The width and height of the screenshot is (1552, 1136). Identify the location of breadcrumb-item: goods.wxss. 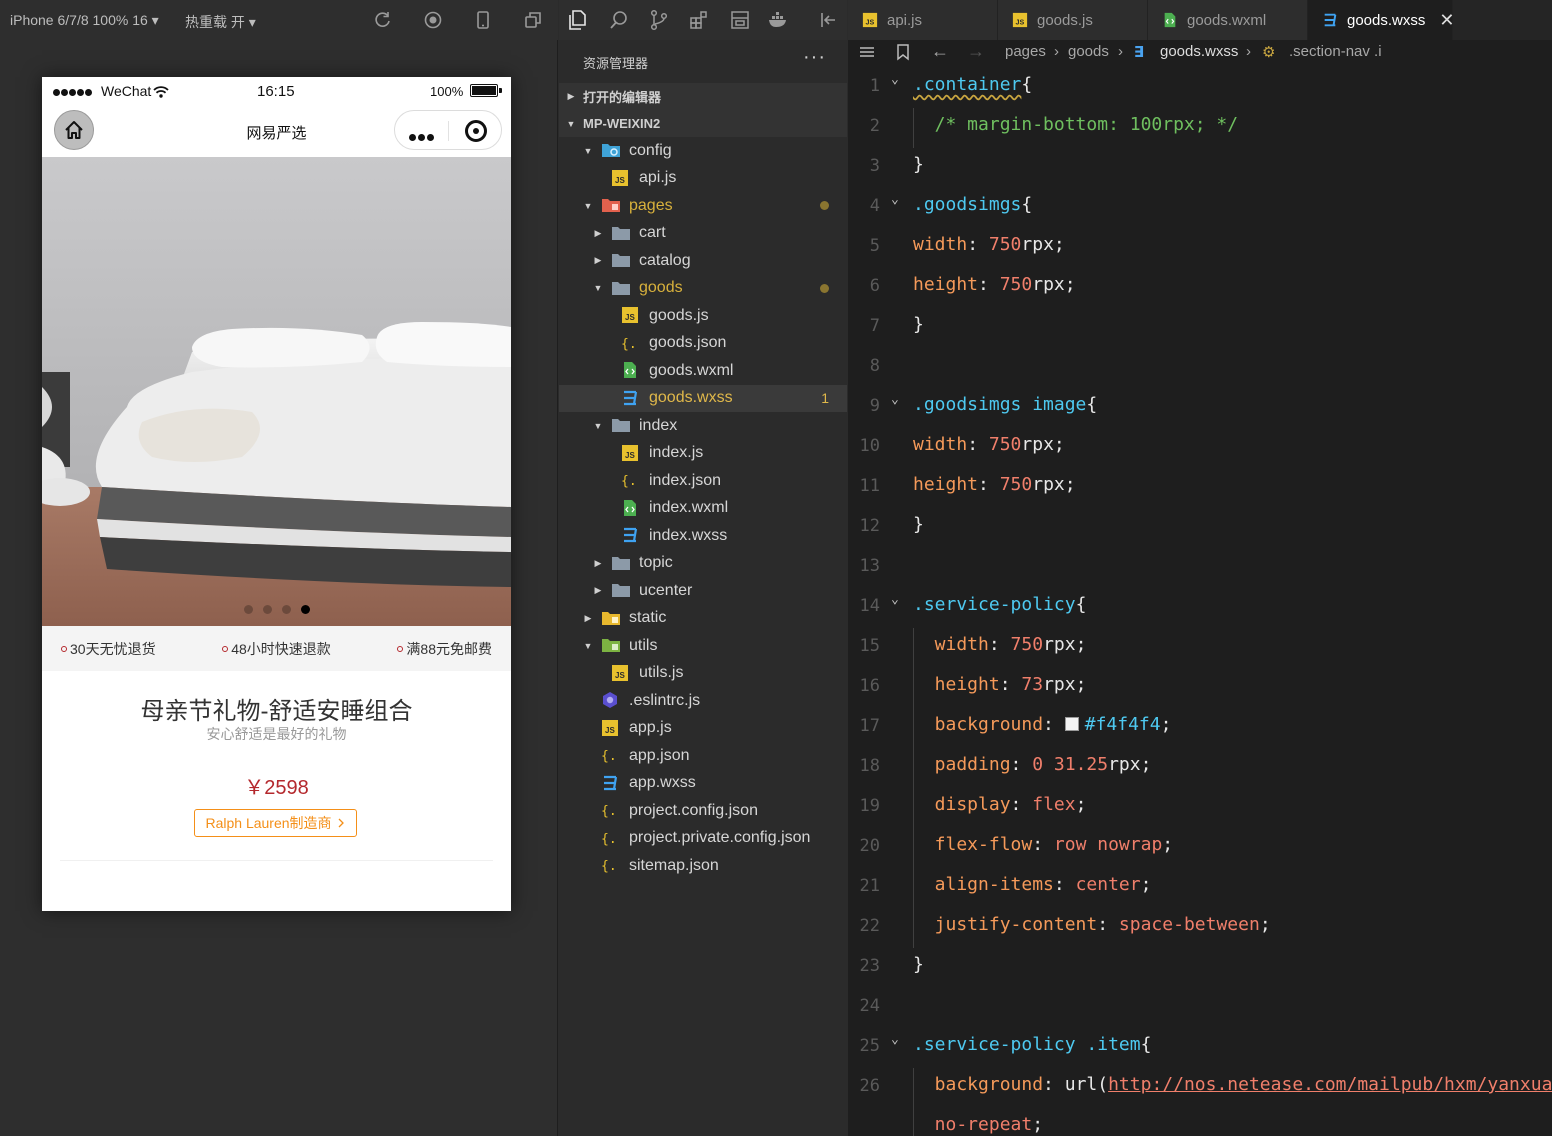
(1199, 51).